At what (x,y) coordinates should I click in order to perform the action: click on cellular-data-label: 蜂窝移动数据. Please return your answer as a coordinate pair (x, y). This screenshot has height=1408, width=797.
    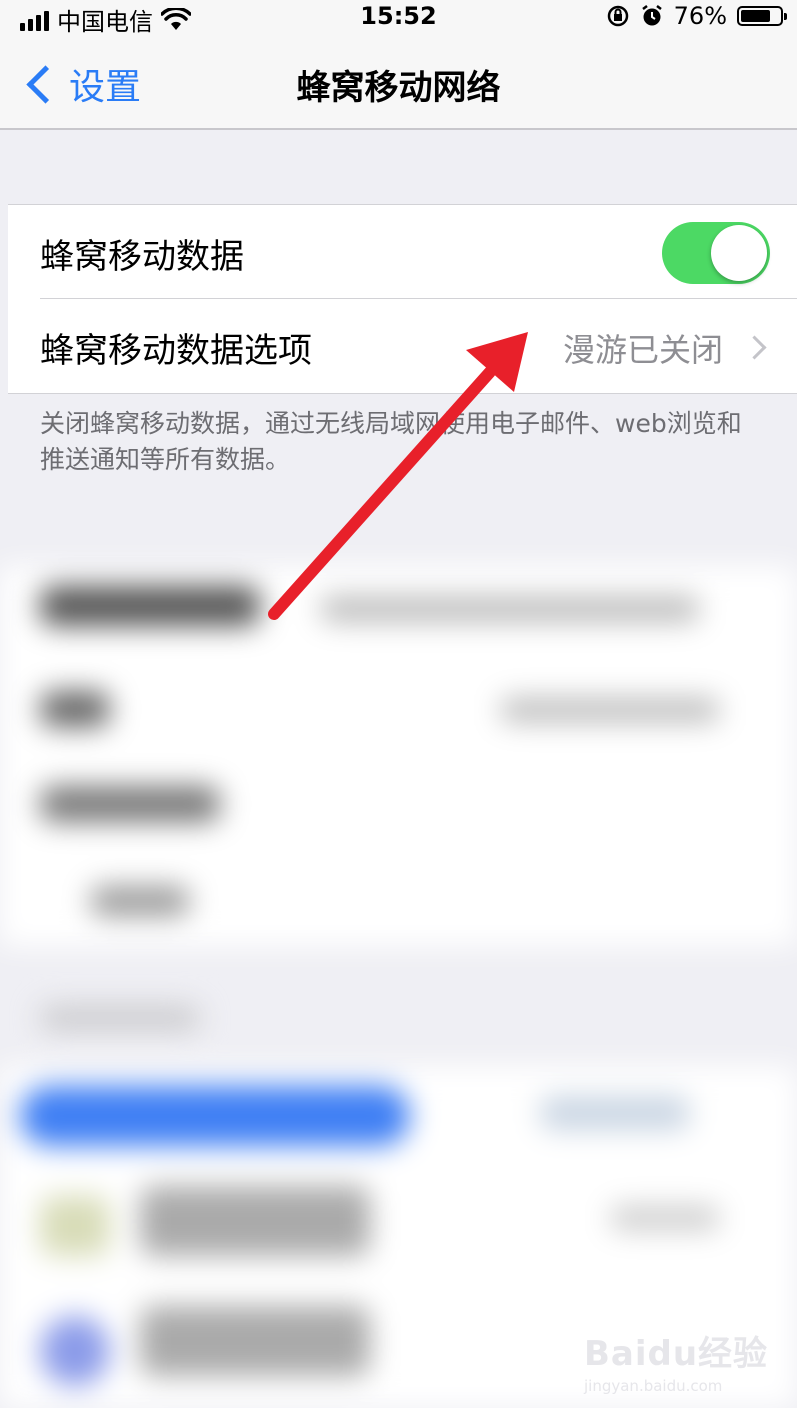
    Looking at the image, I should click on (142, 257).